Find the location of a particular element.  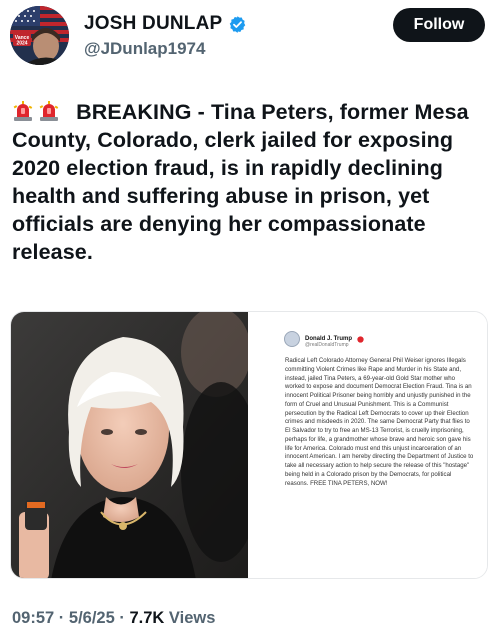

author-avatar: Vance 2024 is located at coordinates (39, 35).